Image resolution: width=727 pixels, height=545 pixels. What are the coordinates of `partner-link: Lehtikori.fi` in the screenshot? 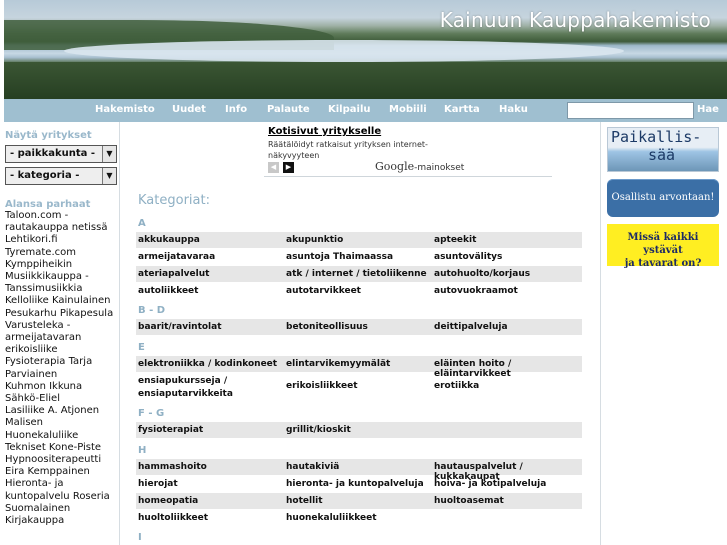 It's located at (61, 240).